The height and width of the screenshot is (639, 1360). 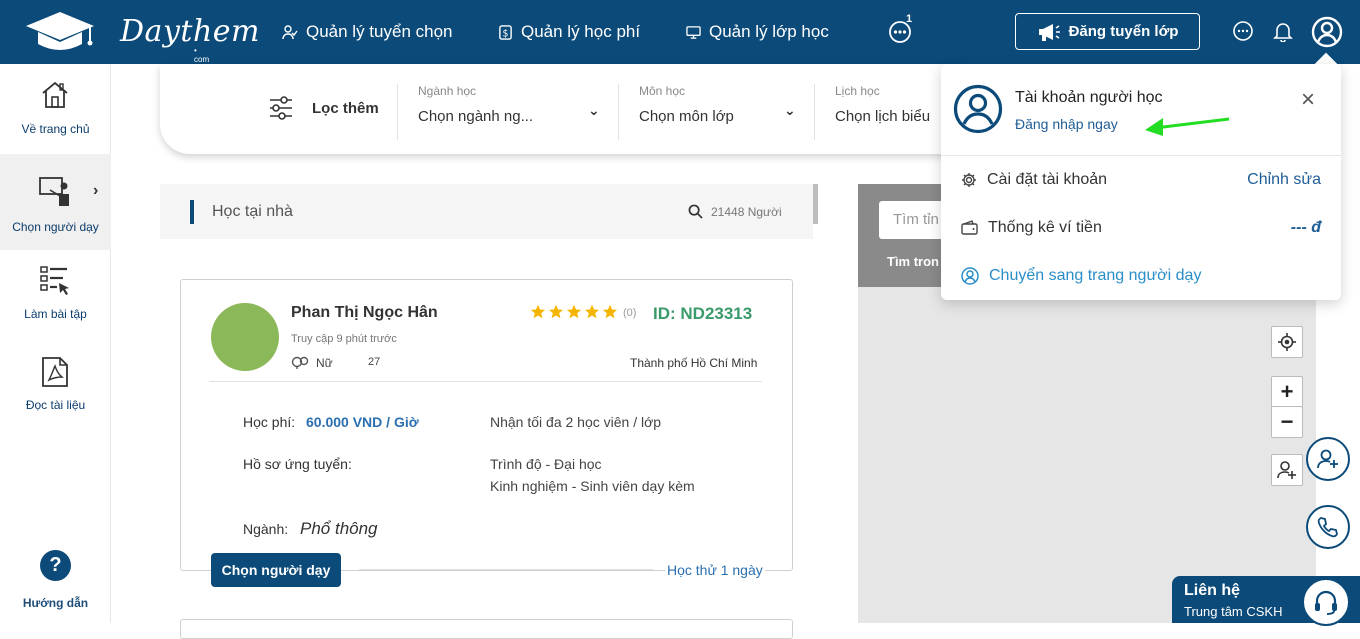 I want to click on nav-tuition: $ Quản lý học phí, so click(x=569, y=32).